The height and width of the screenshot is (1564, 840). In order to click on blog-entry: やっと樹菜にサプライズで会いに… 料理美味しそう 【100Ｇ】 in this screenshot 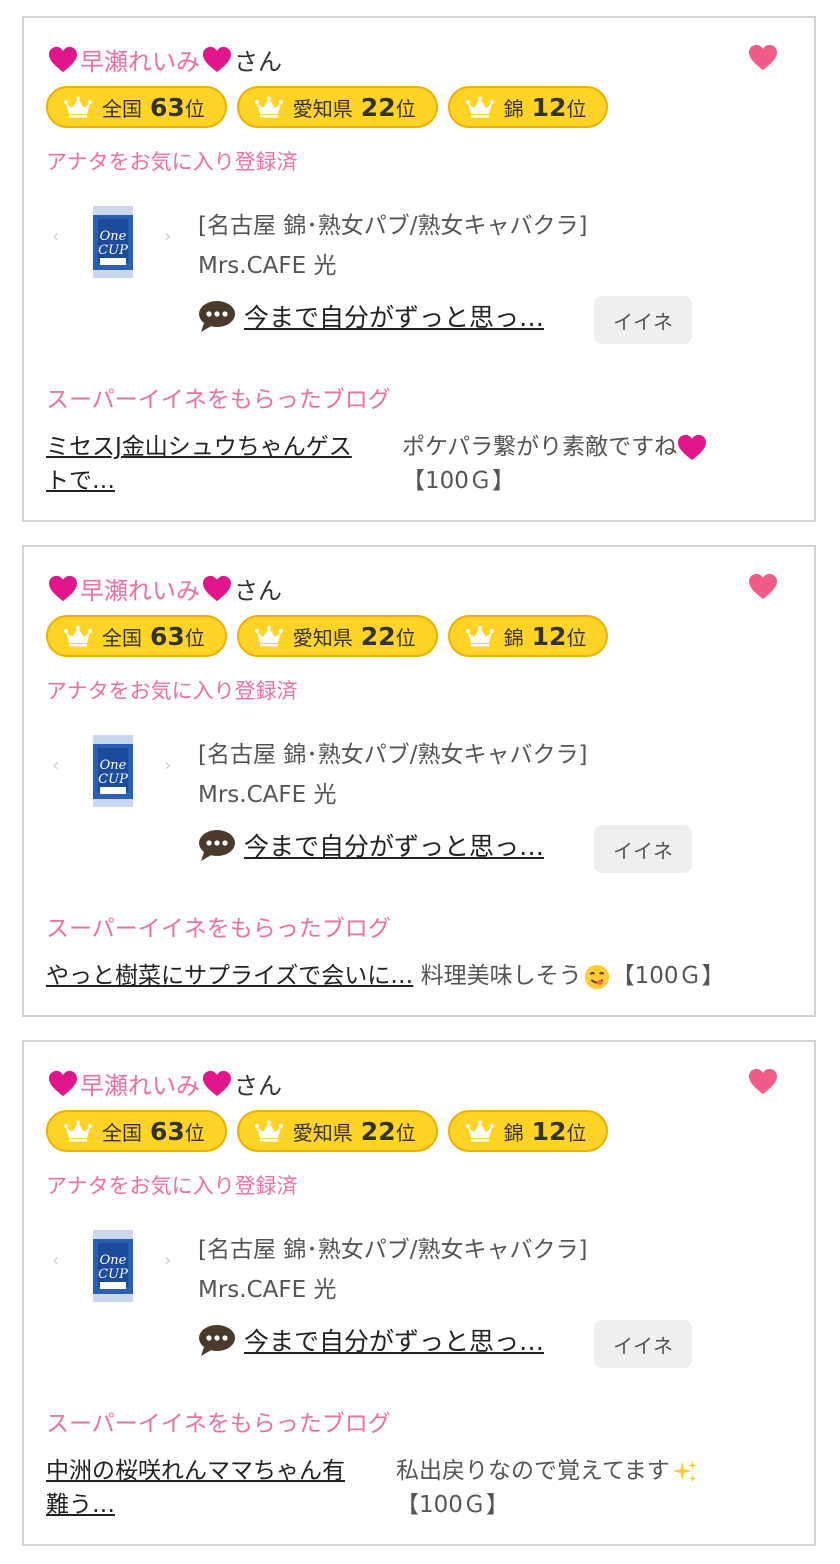, I will do `click(426, 976)`.